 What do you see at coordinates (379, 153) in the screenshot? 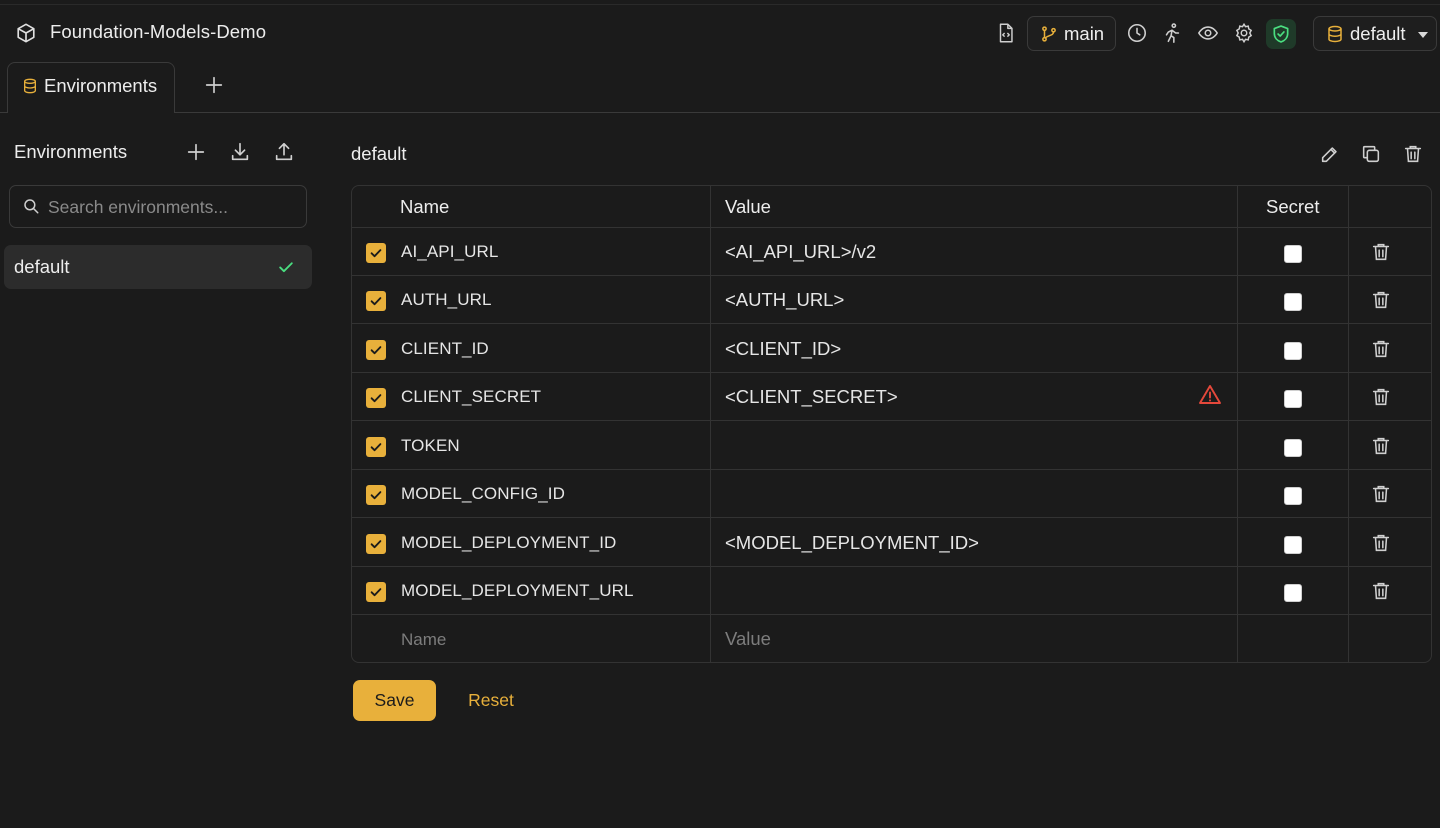
I see `environment-title: default` at bounding box center [379, 153].